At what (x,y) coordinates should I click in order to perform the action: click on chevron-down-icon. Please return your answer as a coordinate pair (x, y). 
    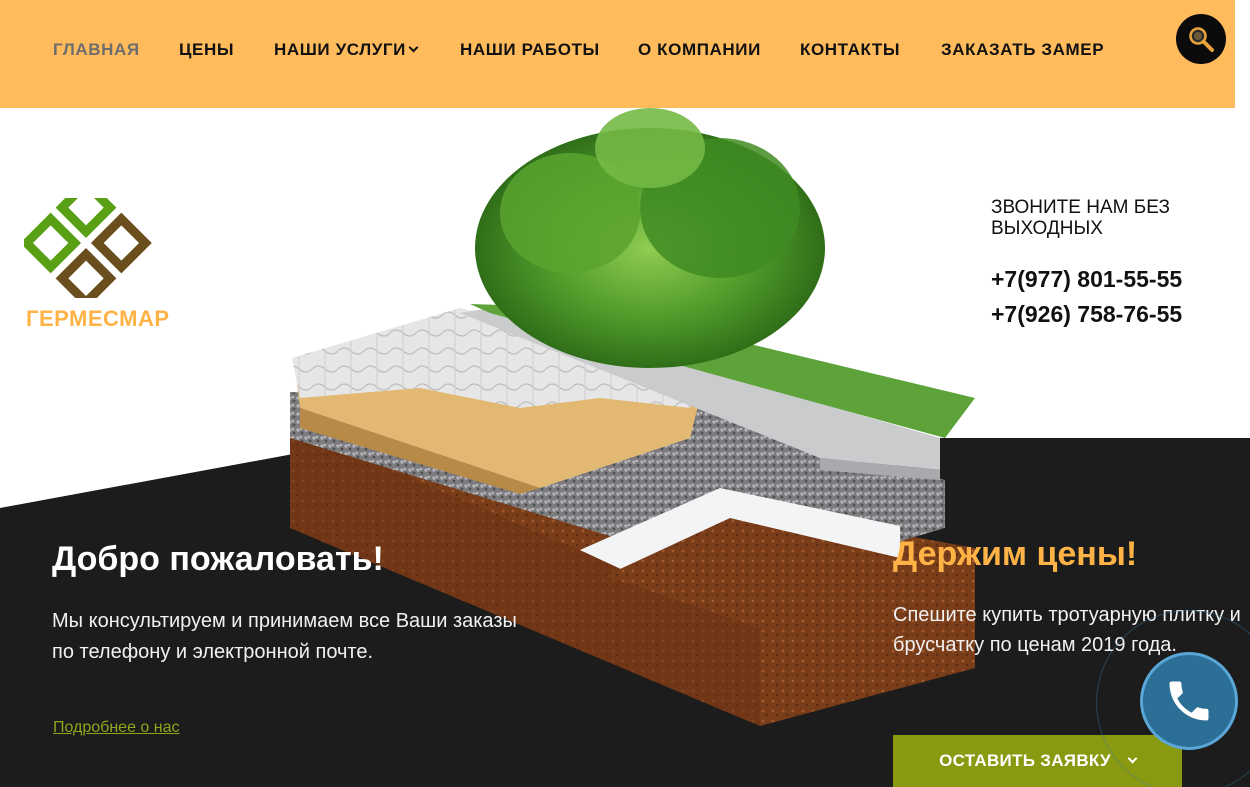
    Looking at the image, I should click on (413, 47).